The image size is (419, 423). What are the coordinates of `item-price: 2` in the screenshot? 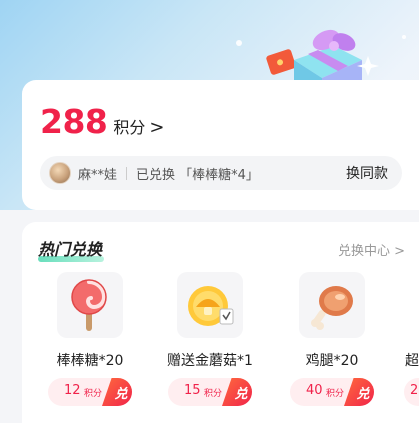 It's located at (414, 390).